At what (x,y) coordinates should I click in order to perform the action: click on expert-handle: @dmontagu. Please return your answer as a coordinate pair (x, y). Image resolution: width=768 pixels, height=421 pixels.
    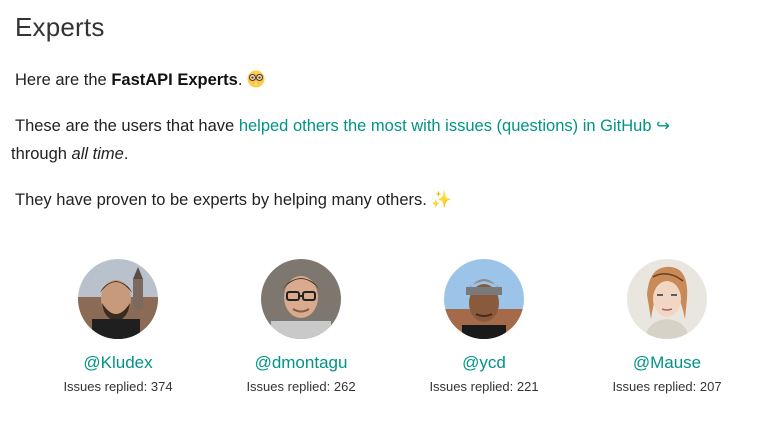
    Looking at the image, I should click on (301, 363).